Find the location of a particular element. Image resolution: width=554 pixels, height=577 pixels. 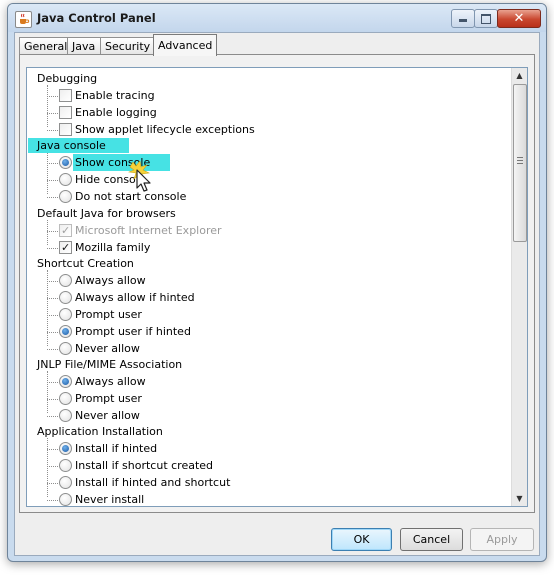

cancel-button: Cancel is located at coordinates (431, 539).